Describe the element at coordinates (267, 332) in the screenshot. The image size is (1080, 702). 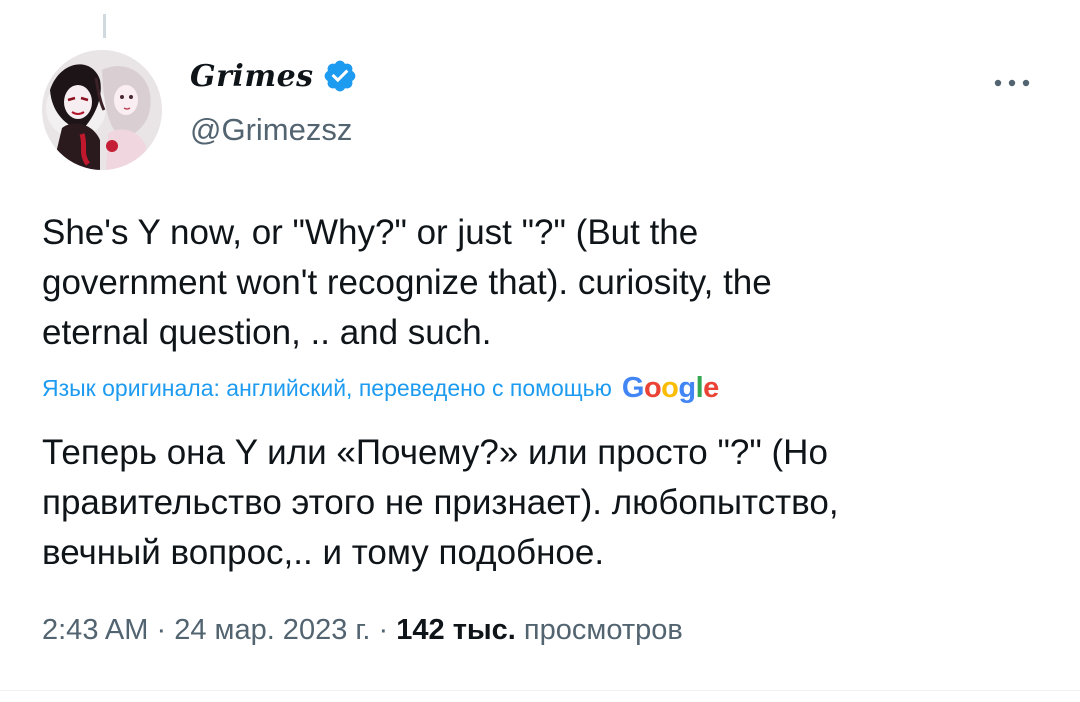
I see `tweet-text-line: eternal question, .. and such.` at that location.